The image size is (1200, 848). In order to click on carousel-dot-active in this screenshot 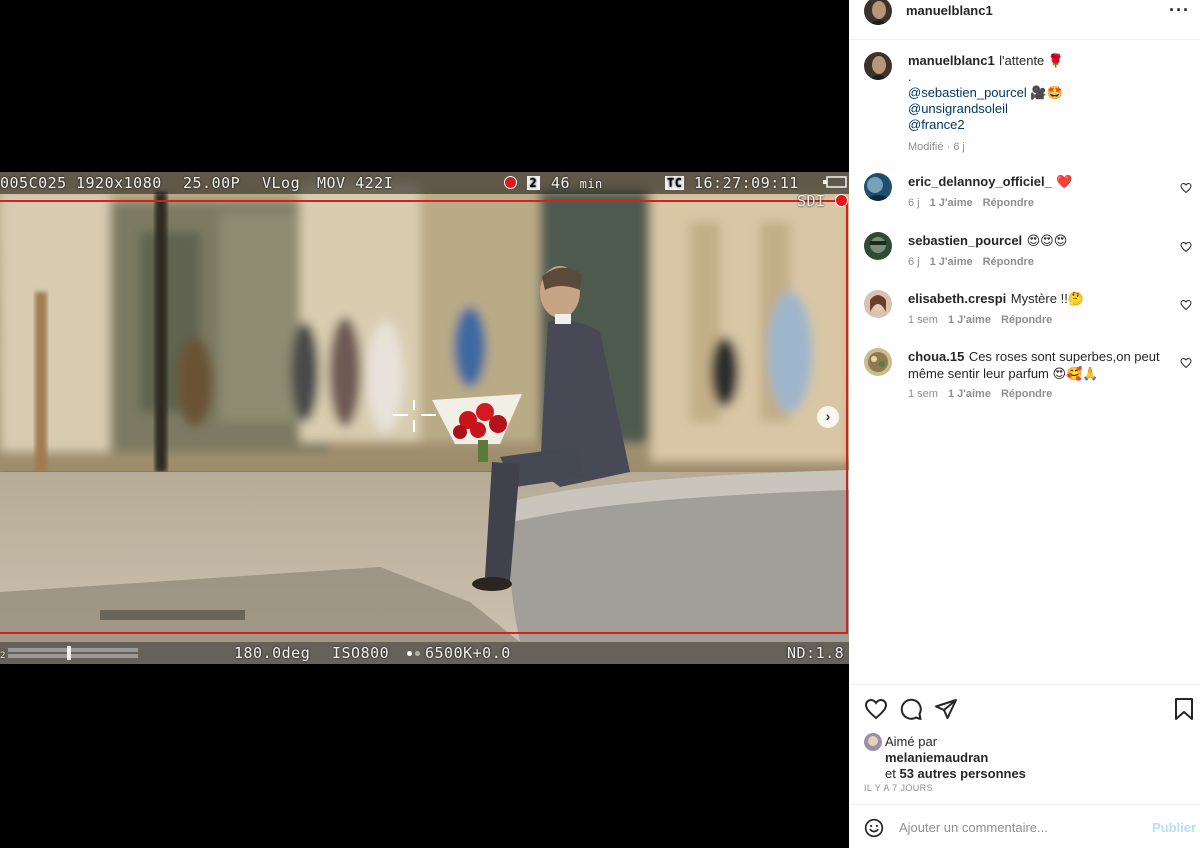, I will do `click(409, 653)`.